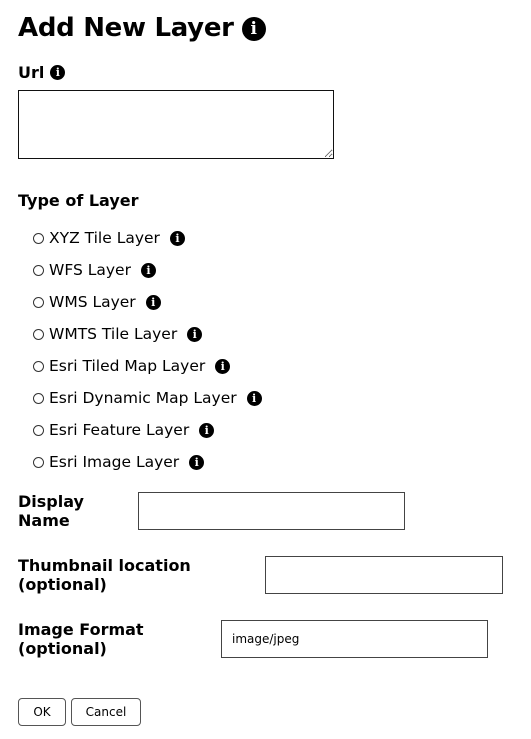 The width and height of the screenshot is (531, 739). What do you see at coordinates (92, 302) in the screenshot?
I see `radio-label: WMS Layer` at bounding box center [92, 302].